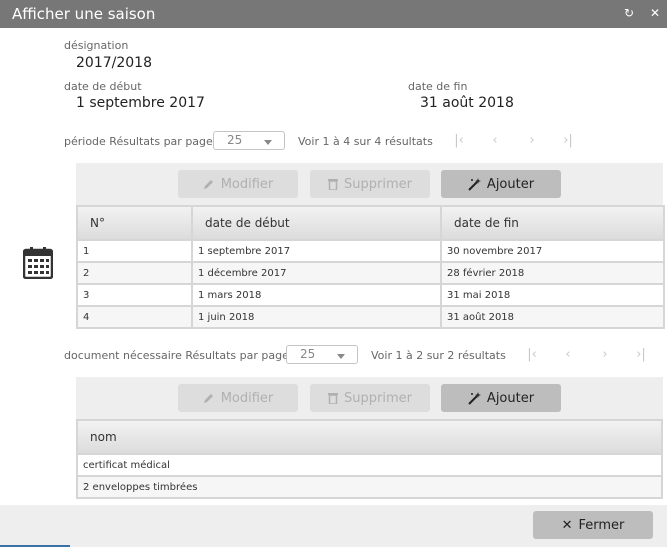  I want to click on cell-number: 3, so click(134, 295).